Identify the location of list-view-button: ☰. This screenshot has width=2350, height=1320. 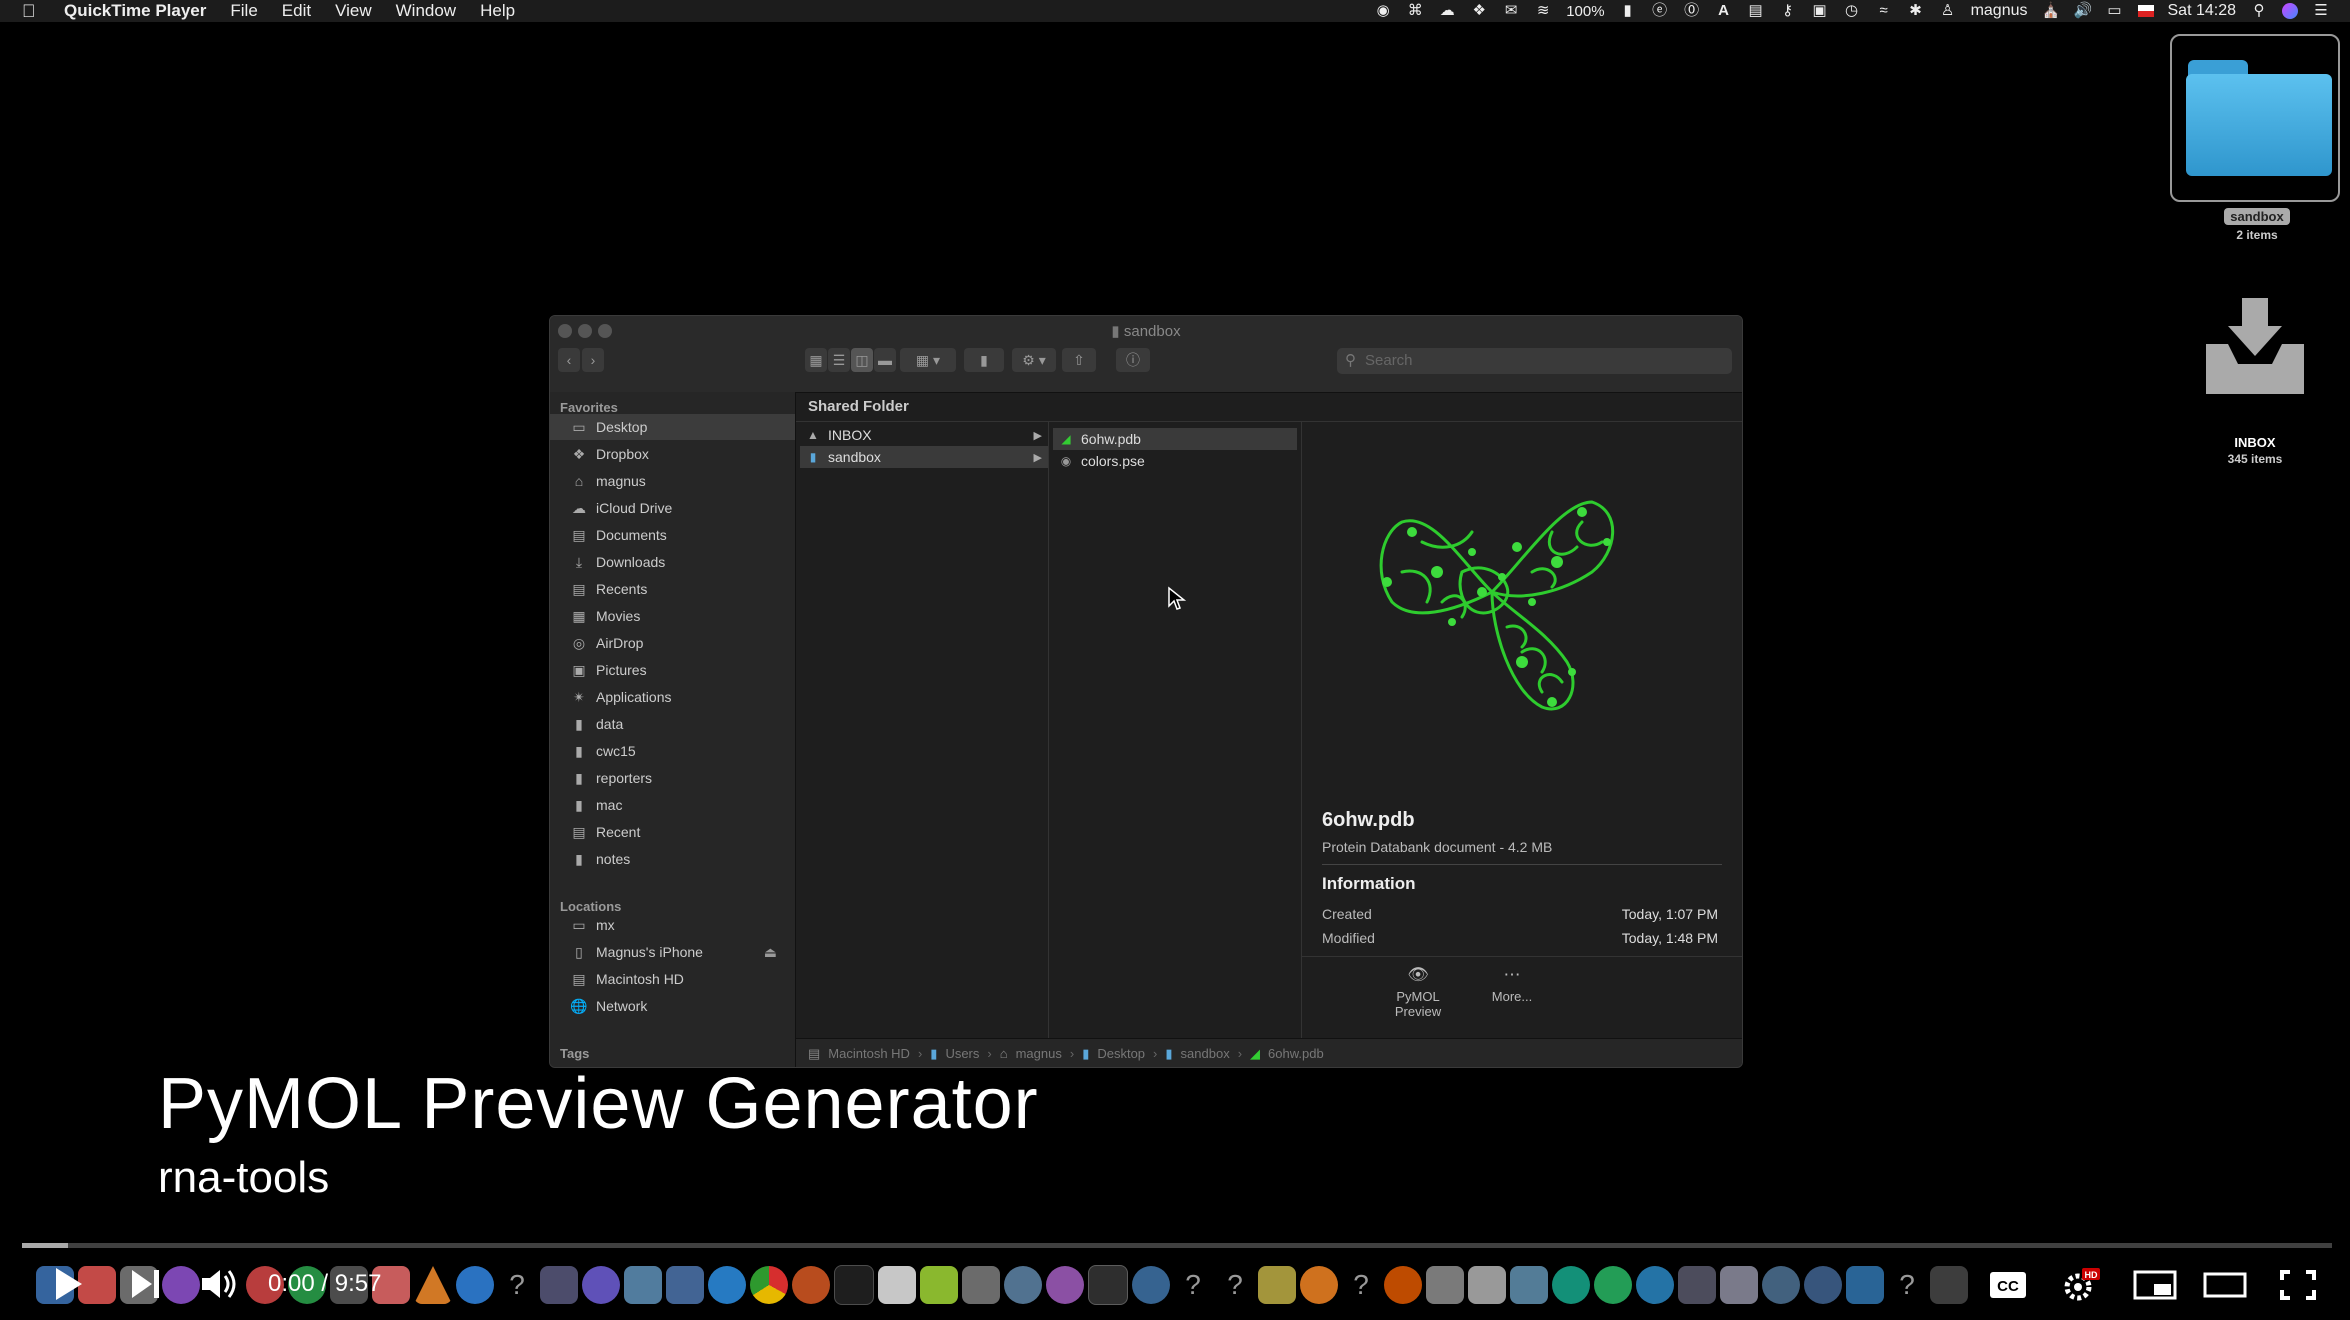
(839, 360).